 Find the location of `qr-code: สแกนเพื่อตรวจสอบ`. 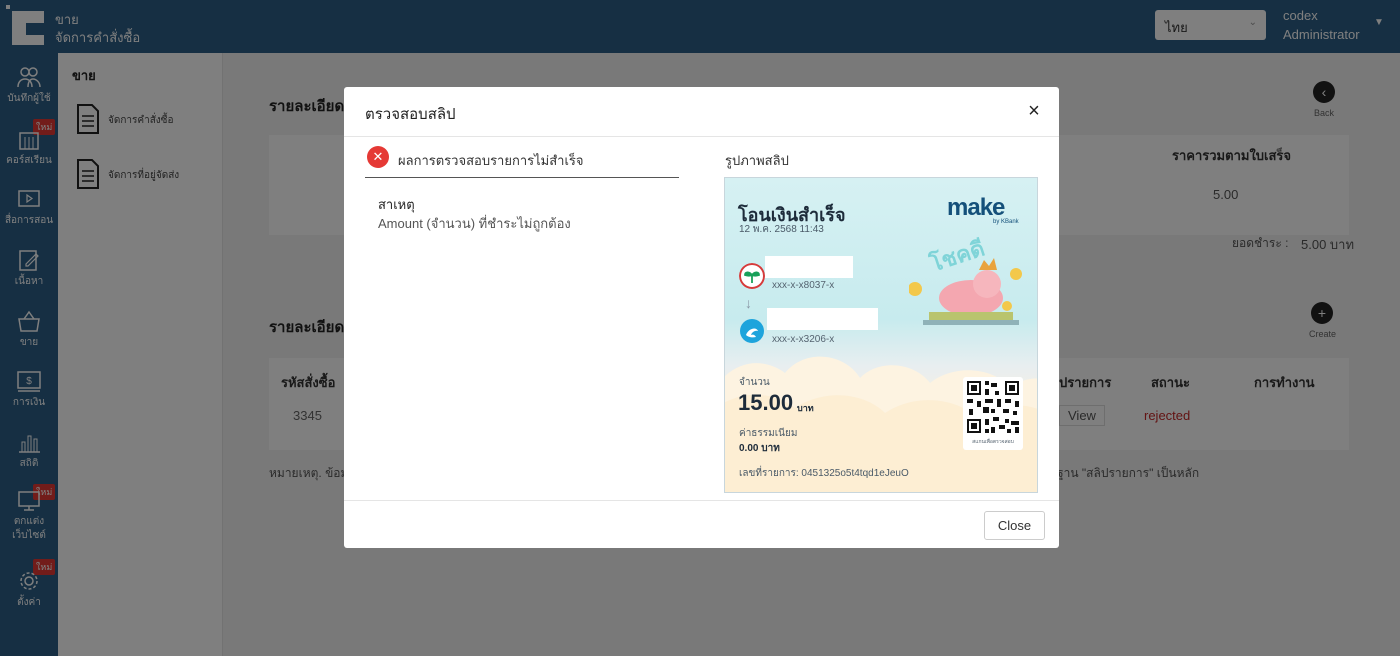

qr-code: สแกนเพื่อตรวจสอบ is located at coordinates (993, 413).